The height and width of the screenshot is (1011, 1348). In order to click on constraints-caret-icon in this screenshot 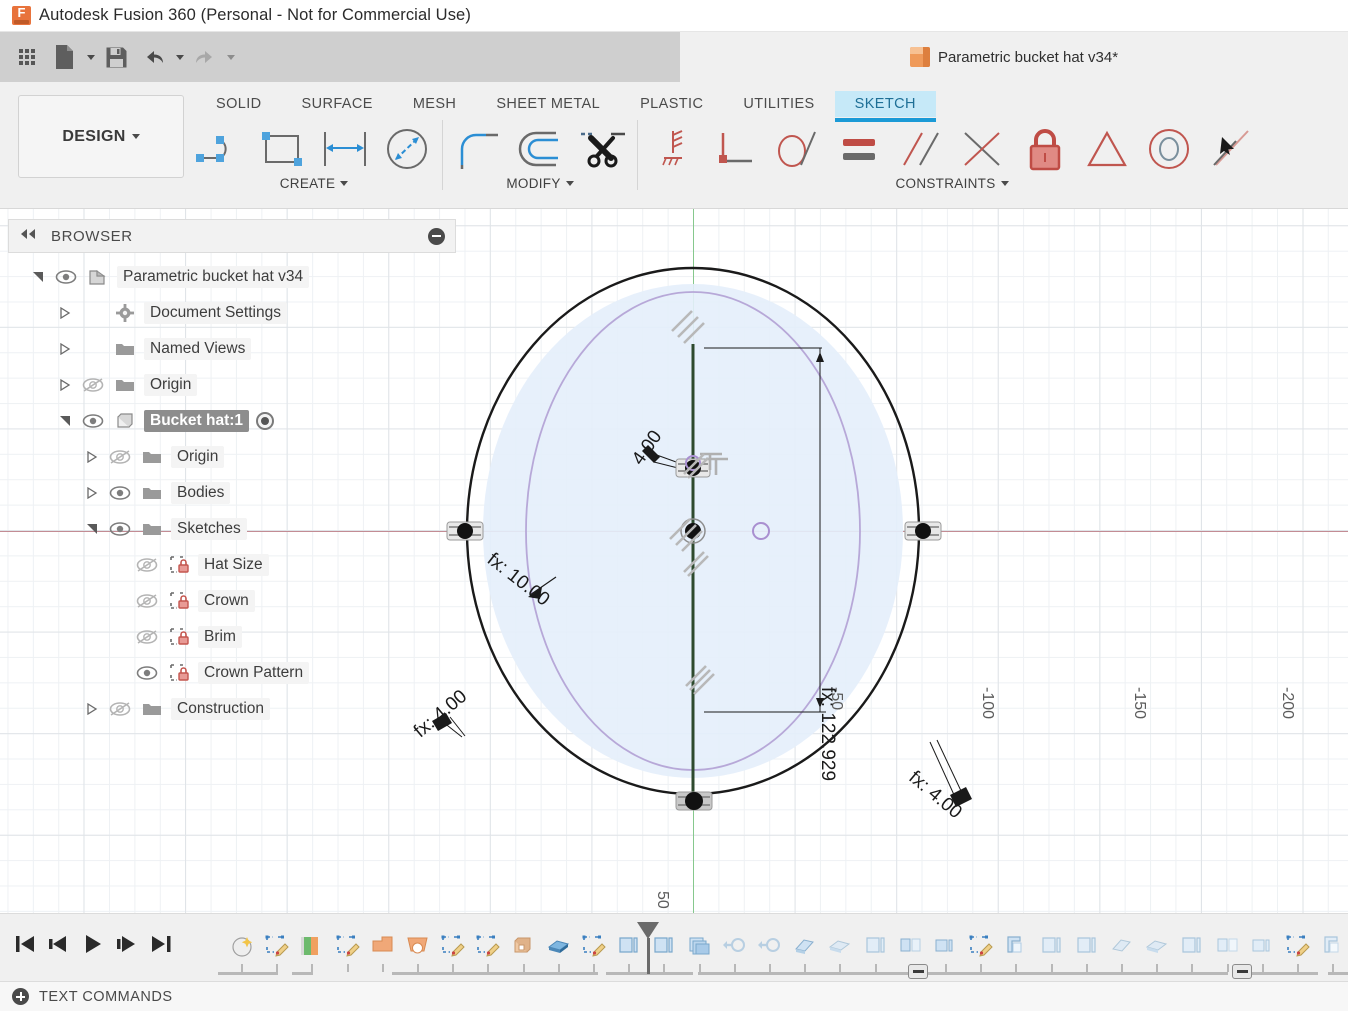, I will do `click(1004, 183)`.